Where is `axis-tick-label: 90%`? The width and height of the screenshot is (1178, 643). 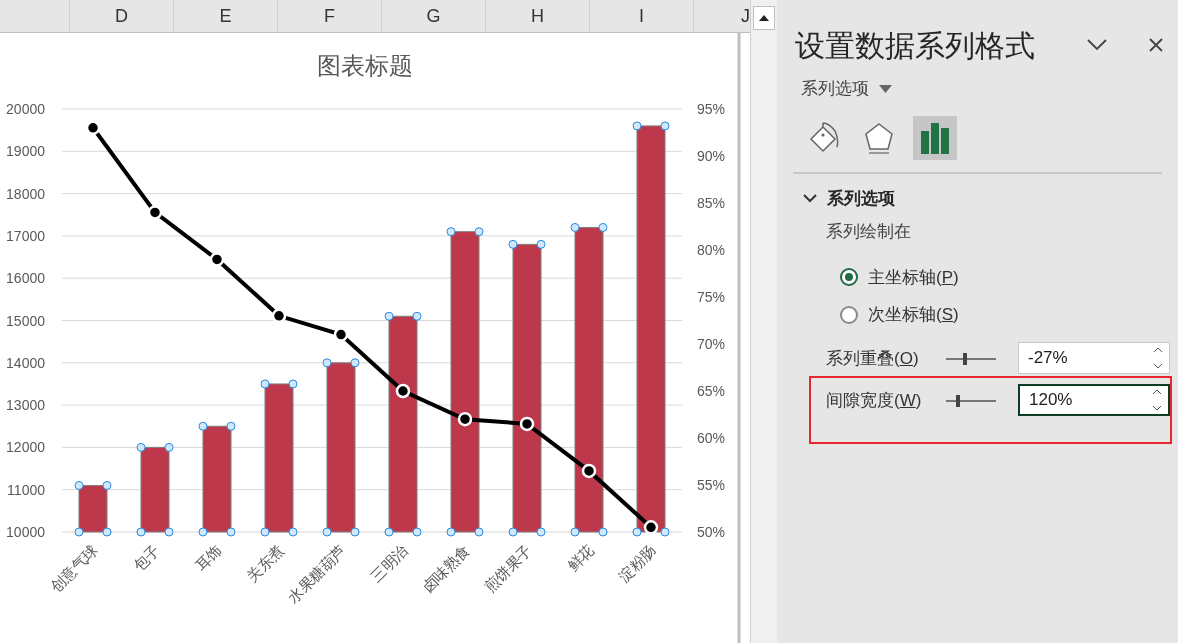 axis-tick-label: 90% is located at coordinates (711, 156).